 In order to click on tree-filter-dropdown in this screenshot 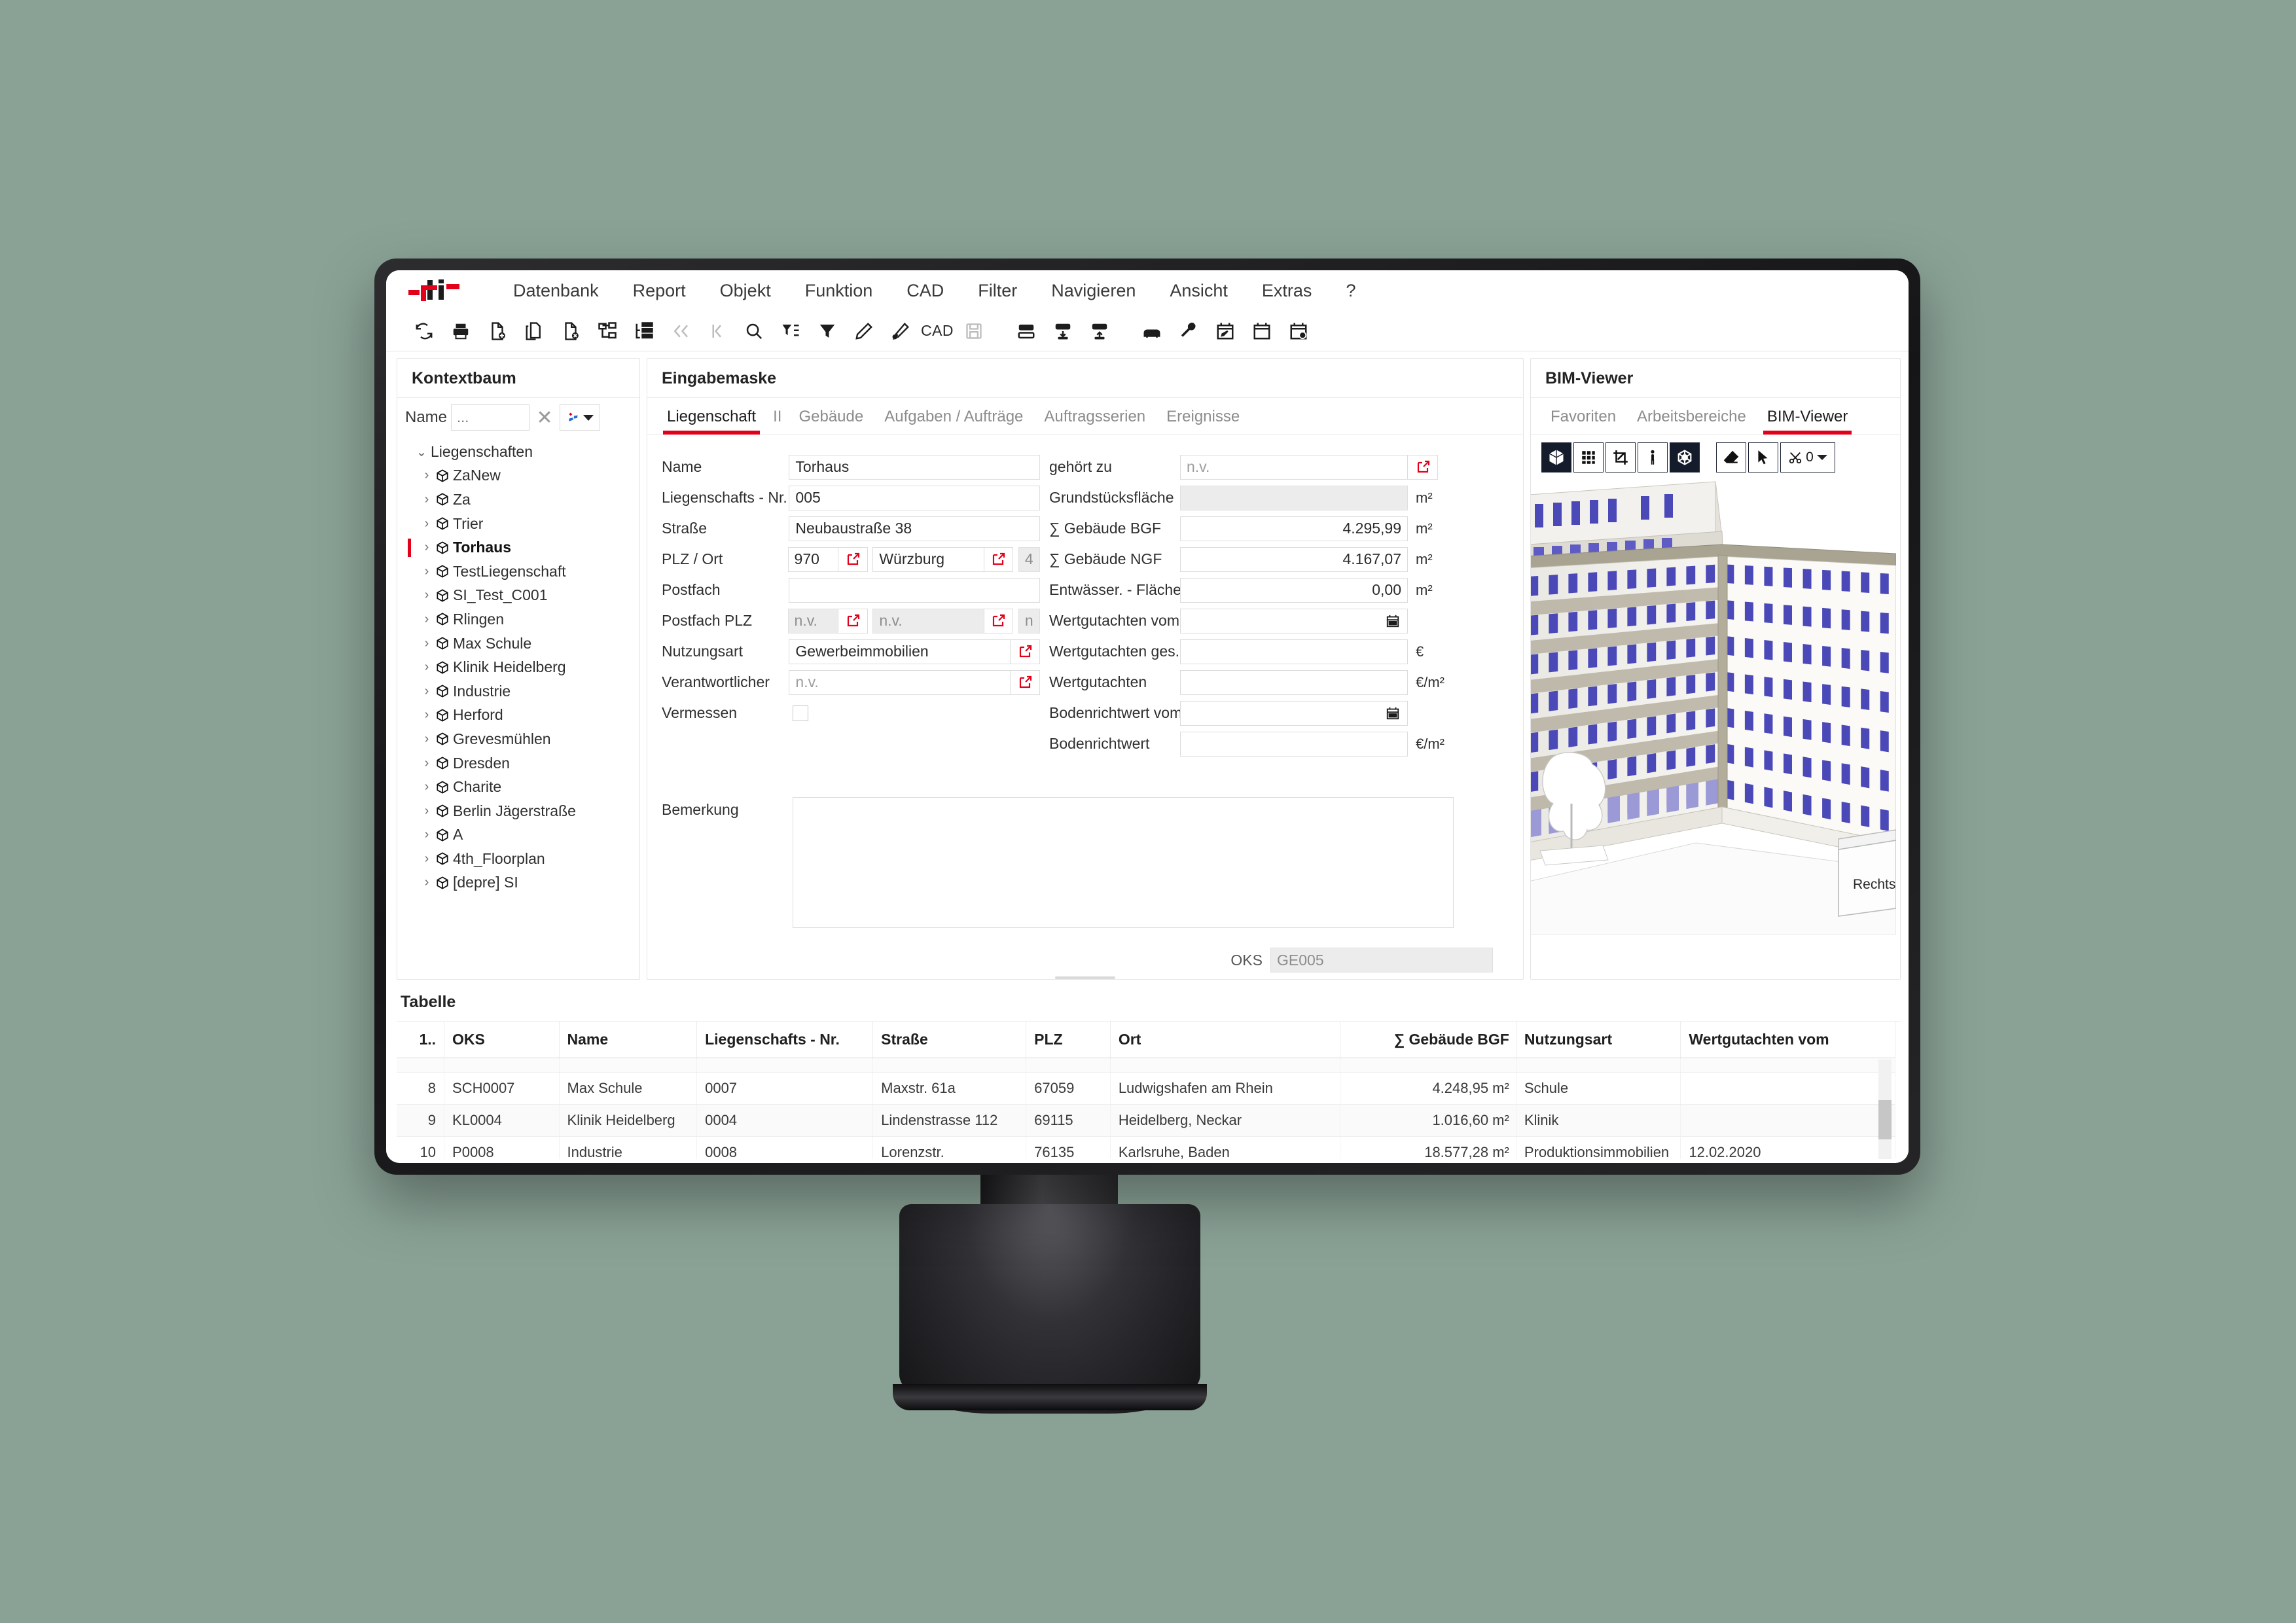, I will do `click(580, 417)`.